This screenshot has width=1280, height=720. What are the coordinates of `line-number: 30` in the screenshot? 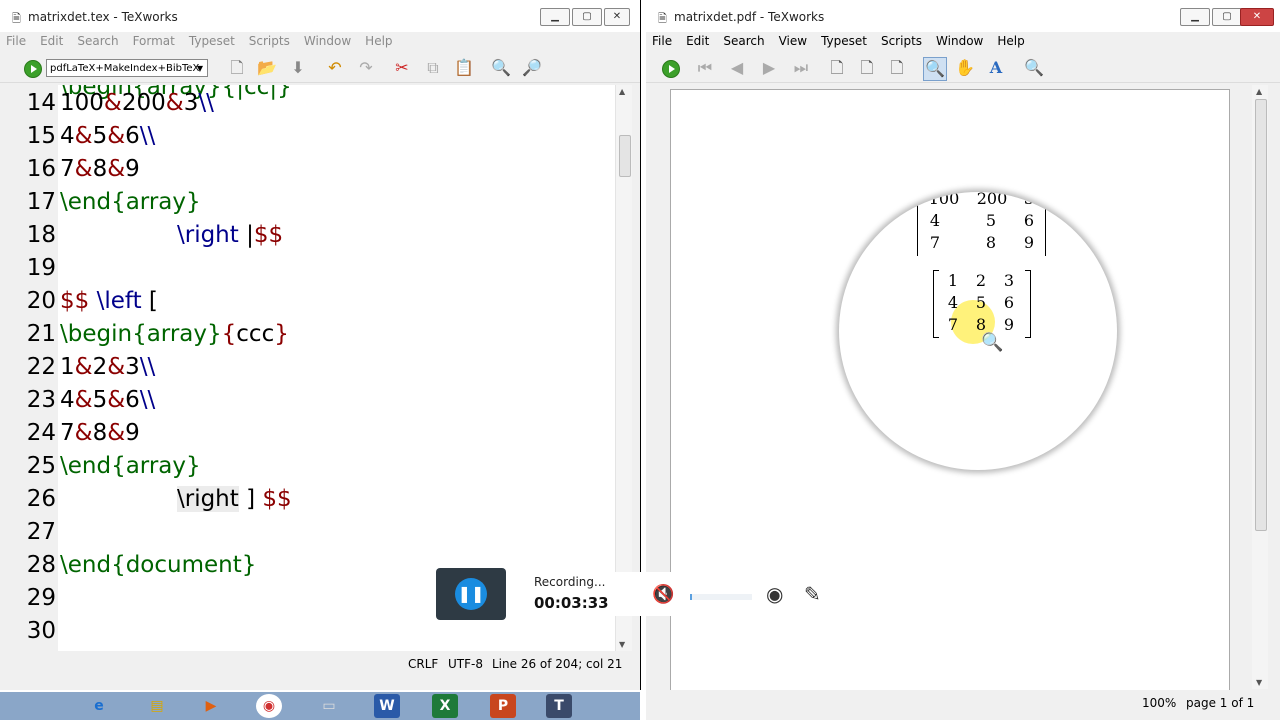 It's located at (41, 631).